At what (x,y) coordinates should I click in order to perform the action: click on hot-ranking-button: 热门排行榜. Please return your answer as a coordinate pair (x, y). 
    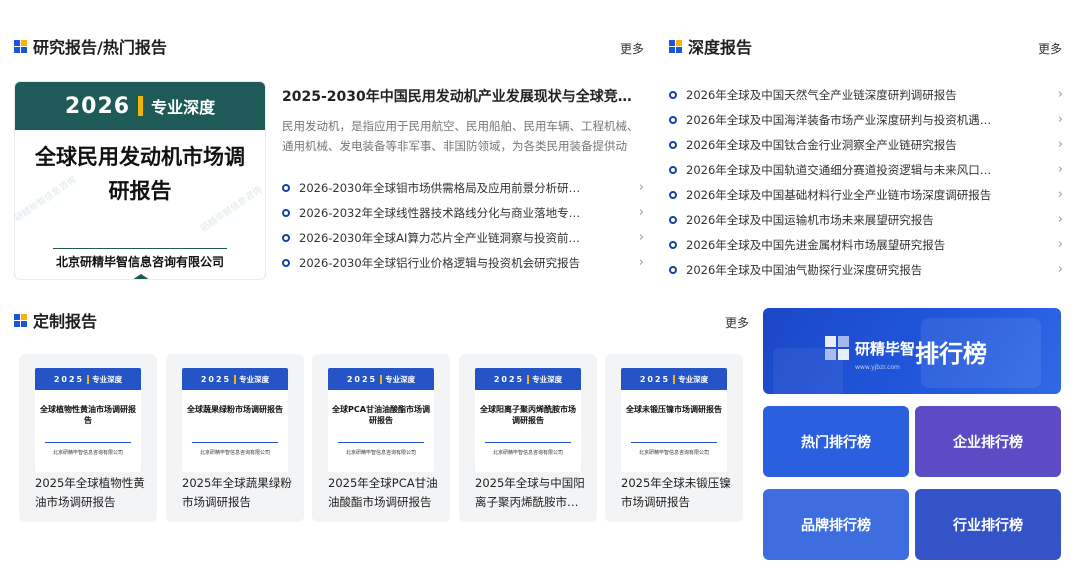
    Looking at the image, I should click on (836, 441).